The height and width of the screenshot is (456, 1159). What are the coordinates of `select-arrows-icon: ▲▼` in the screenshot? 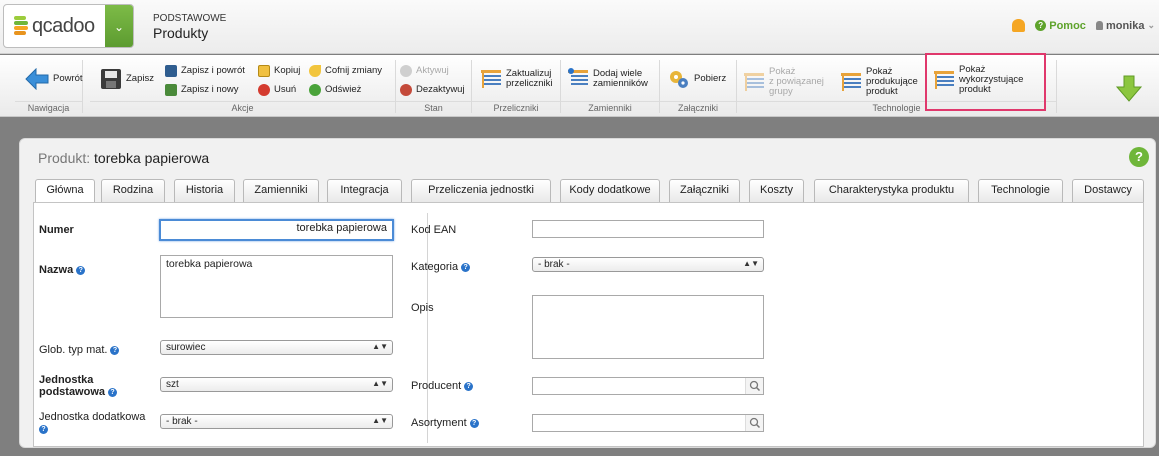 It's located at (751, 263).